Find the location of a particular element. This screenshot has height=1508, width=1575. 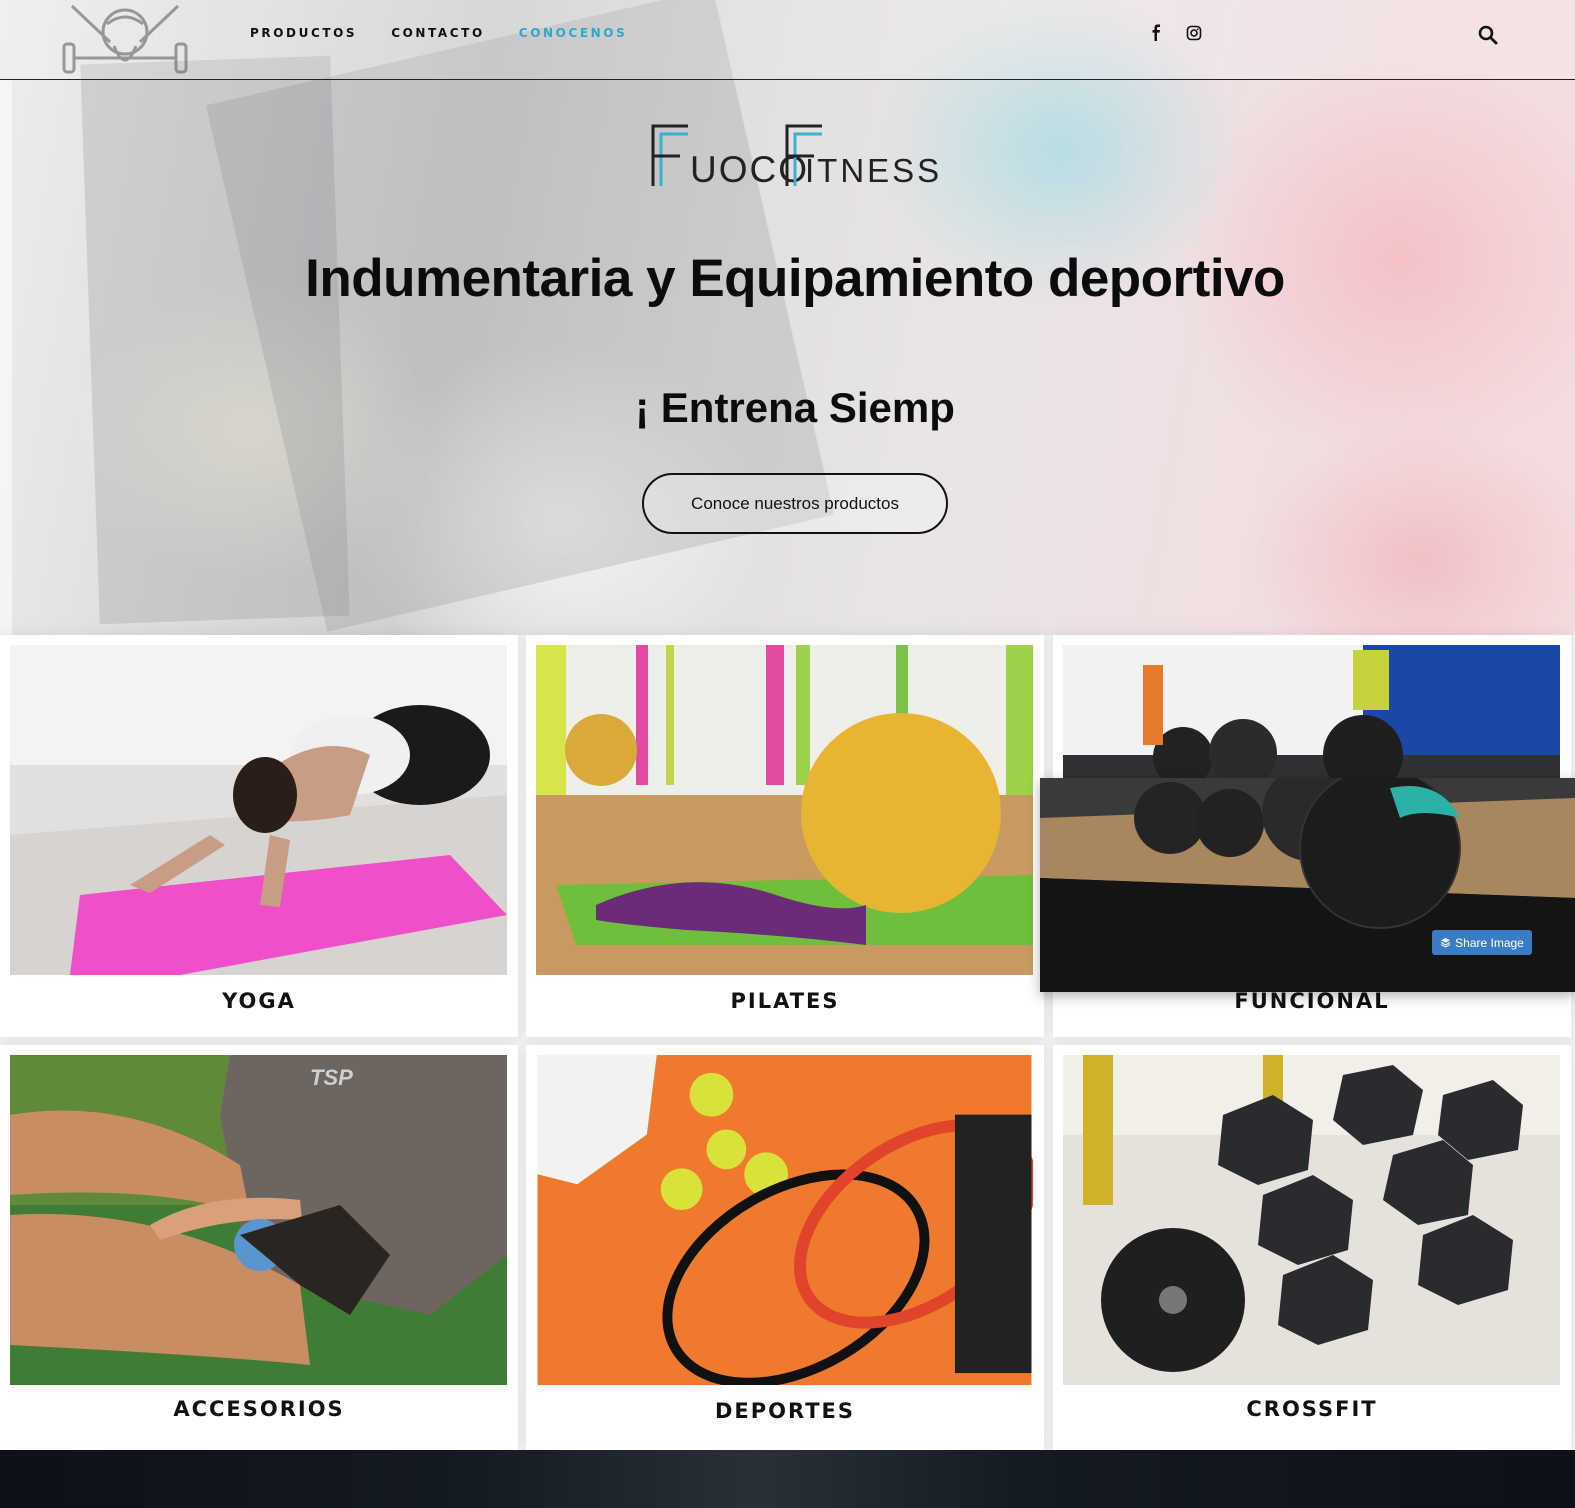

social-links is located at coordinates (1175, 33).